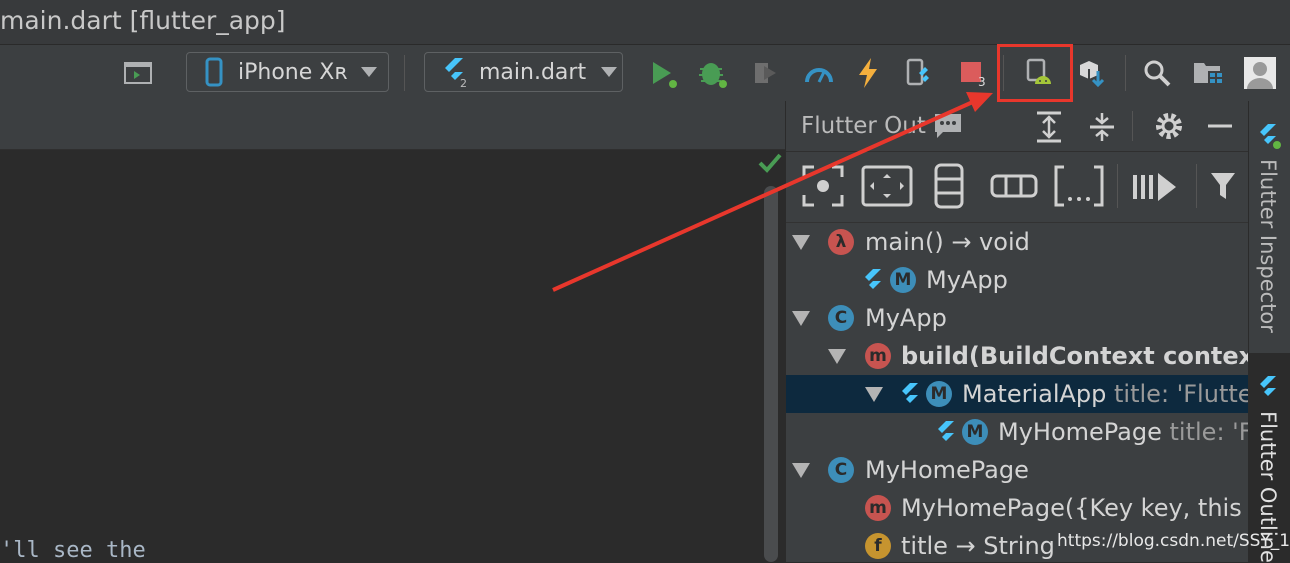 The height and width of the screenshot is (563, 1290). I want to click on tree-row: m MyHomePage({Key key, this, so click(1017, 508).